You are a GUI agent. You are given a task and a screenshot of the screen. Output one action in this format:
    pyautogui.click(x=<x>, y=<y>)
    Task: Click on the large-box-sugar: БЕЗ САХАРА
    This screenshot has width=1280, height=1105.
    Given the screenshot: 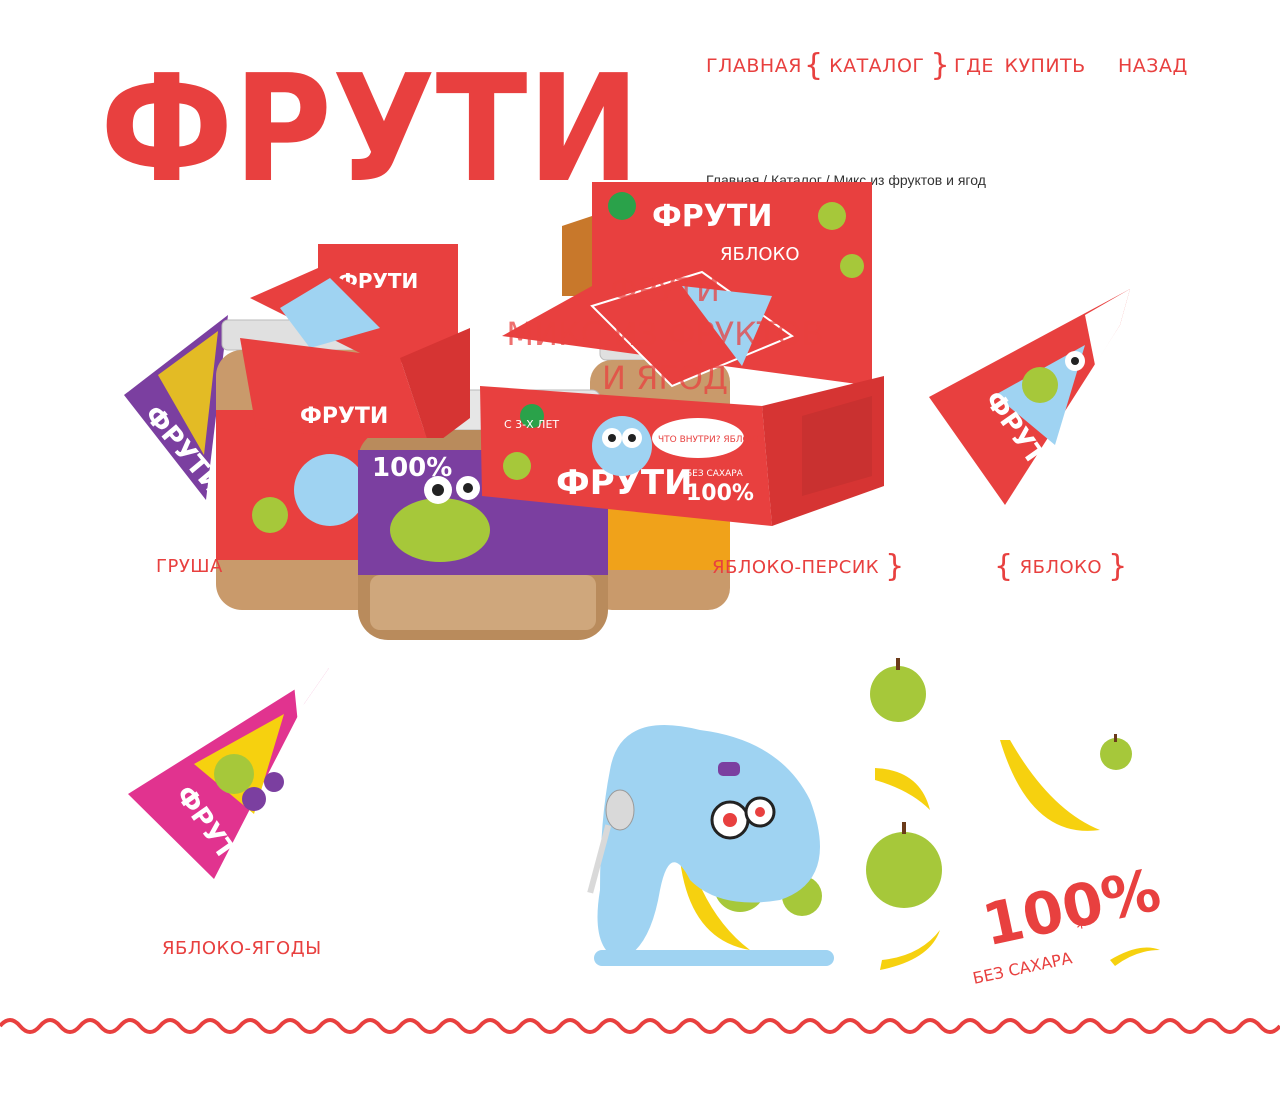 What is the action you would take?
    pyautogui.click(x=715, y=474)
    